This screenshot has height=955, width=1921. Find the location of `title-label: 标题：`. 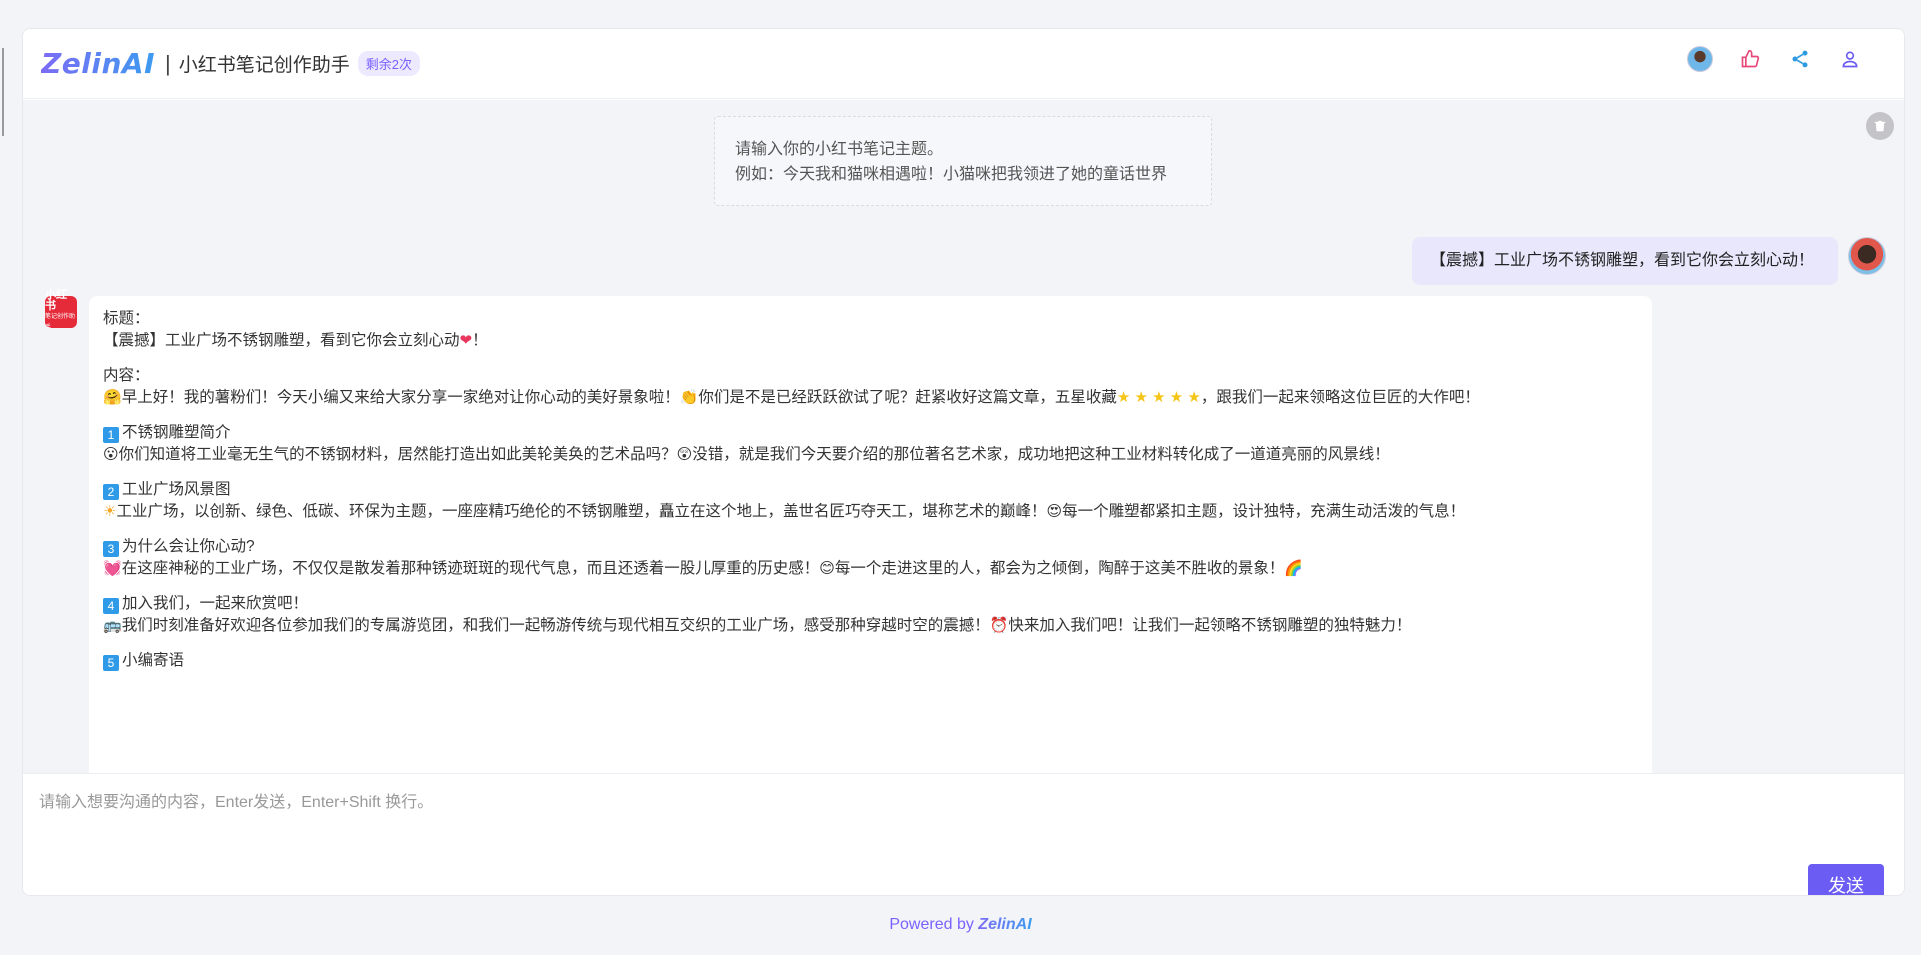

title-label: 标题： is located at coordinates (126, 318).